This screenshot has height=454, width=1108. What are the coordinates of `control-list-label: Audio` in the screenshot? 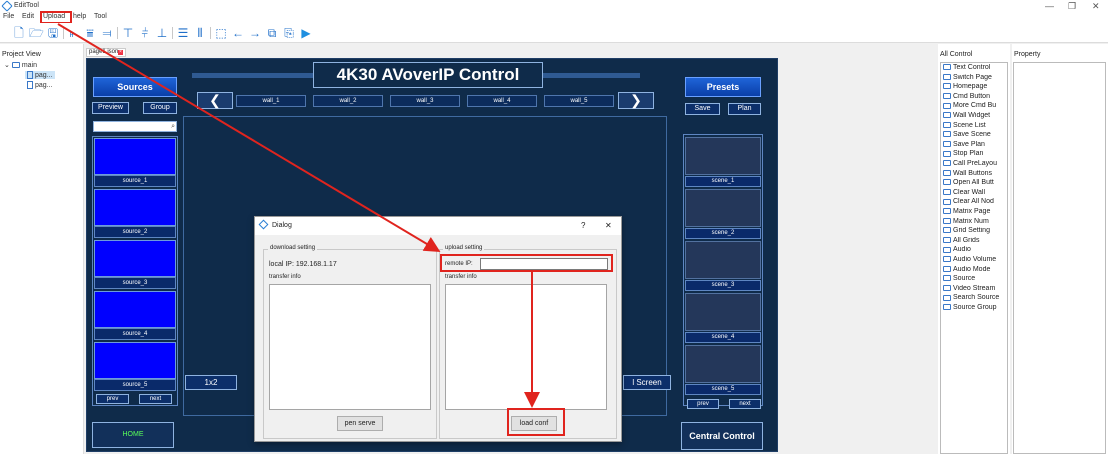 It's located at (962, 250).